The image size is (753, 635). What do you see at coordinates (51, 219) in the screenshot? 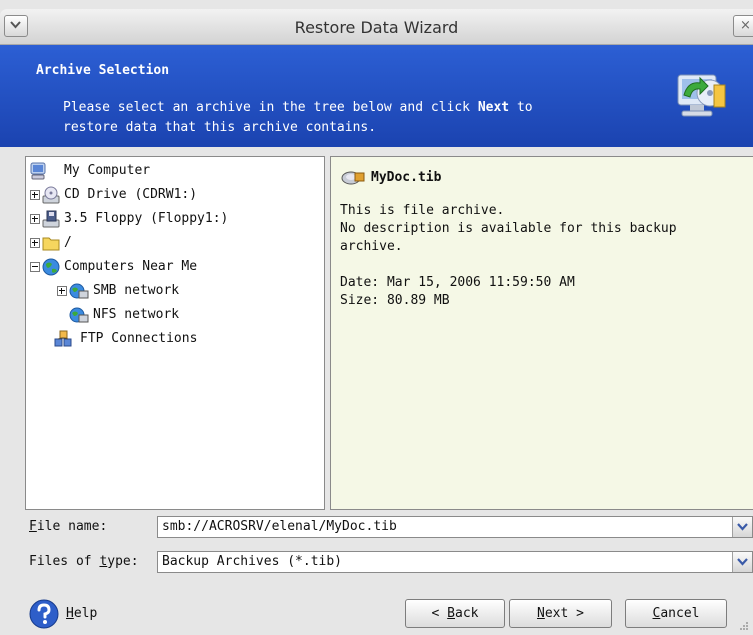
I see `floppy-icon` at bounding box center [51, 219].